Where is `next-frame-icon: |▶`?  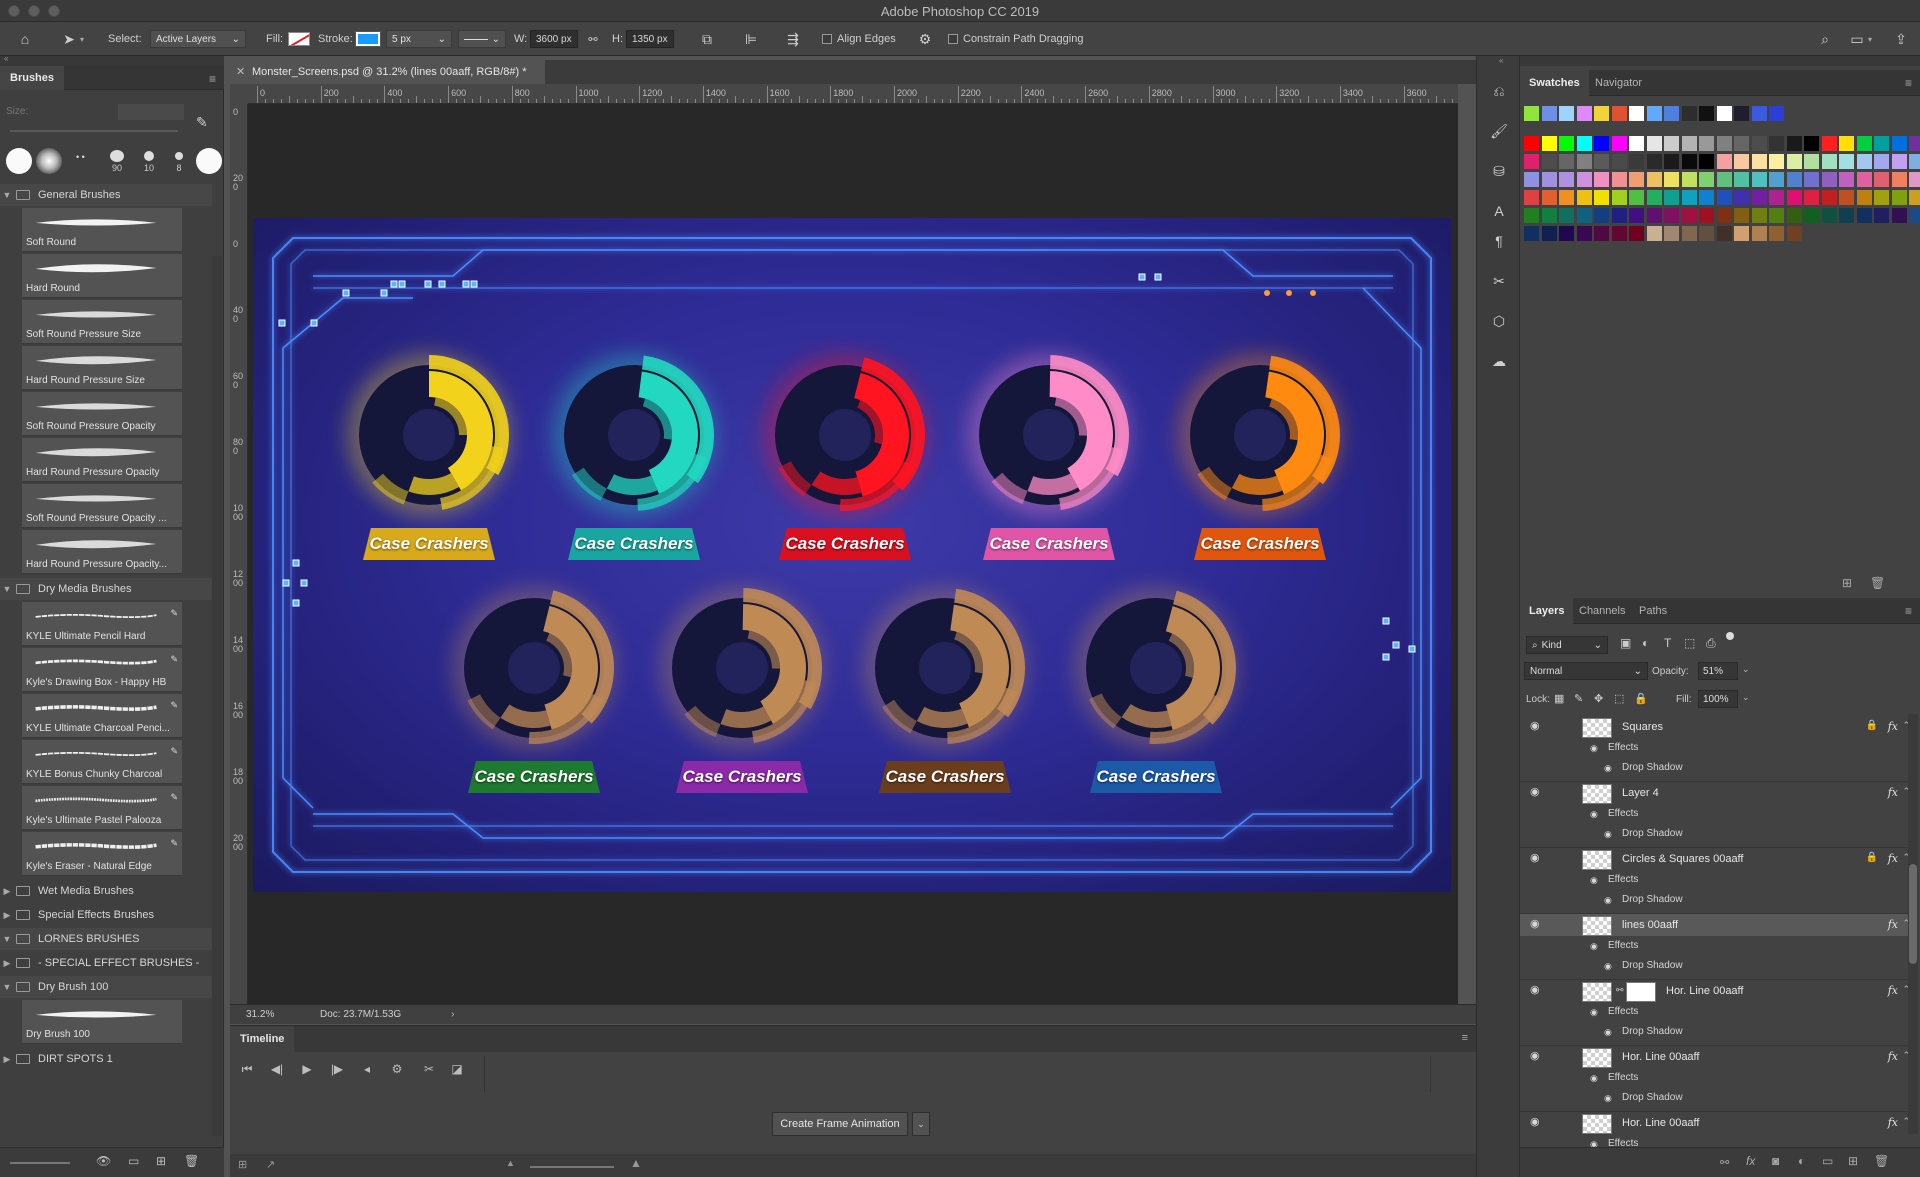 next-frame-icon: |▶ is located at coordinates (337, 1071).